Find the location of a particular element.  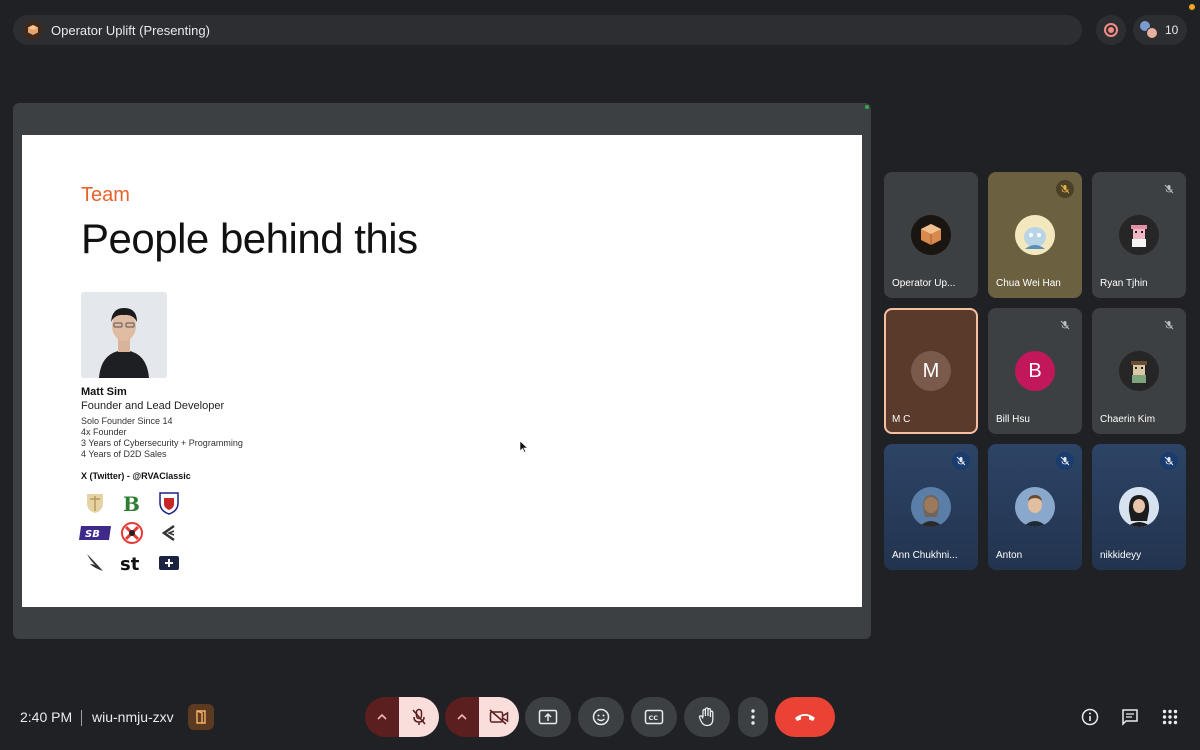

participant-avatar: B is located at coordinates (1035, 371).